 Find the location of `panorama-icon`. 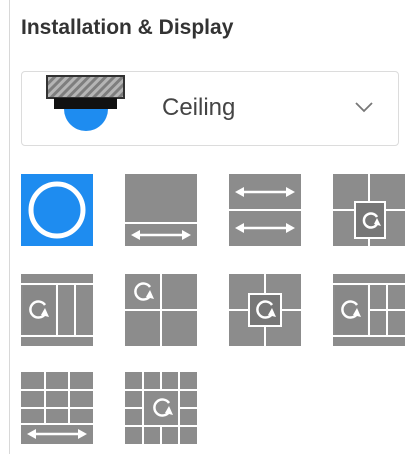

panorama-icon is located at coordinates (161, 210).